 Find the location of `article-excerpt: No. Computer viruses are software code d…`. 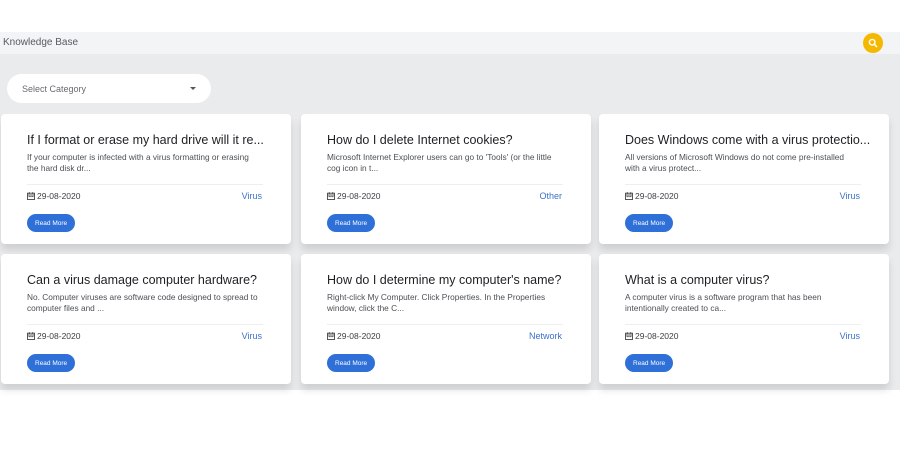

article-excerpt: No. Computer viruses are software code d… is located at coordinates (142, 302).